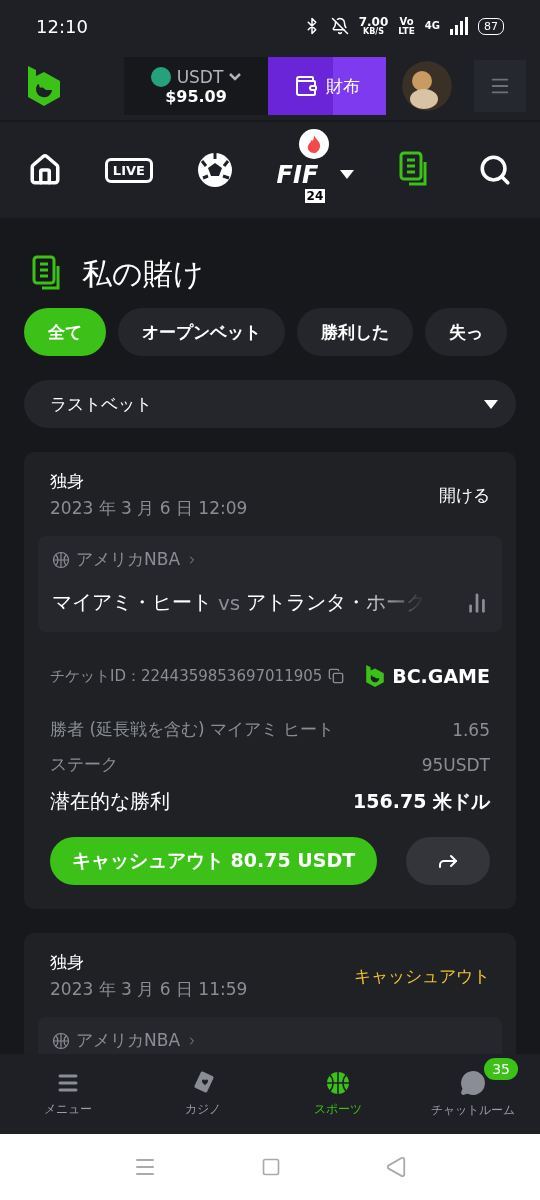  I want to click on network-speed: 7.00, so click(373, 22).